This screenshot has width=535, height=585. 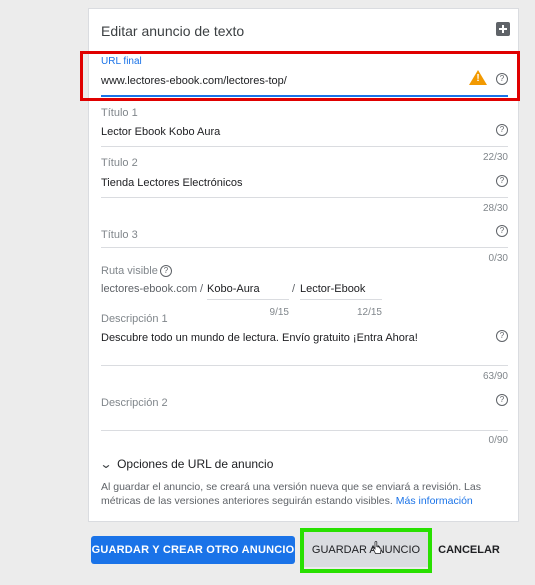 What do you see at coordinates (304, 430) in the screenshot?
I see `description2-underline` at bounding box center [304, 430].